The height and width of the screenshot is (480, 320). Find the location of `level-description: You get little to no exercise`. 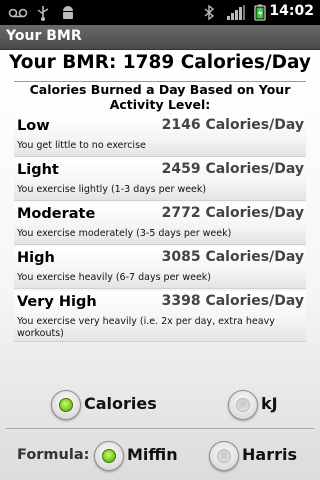

level-description: You get little to no exercise is located at coordinates (81, 145).